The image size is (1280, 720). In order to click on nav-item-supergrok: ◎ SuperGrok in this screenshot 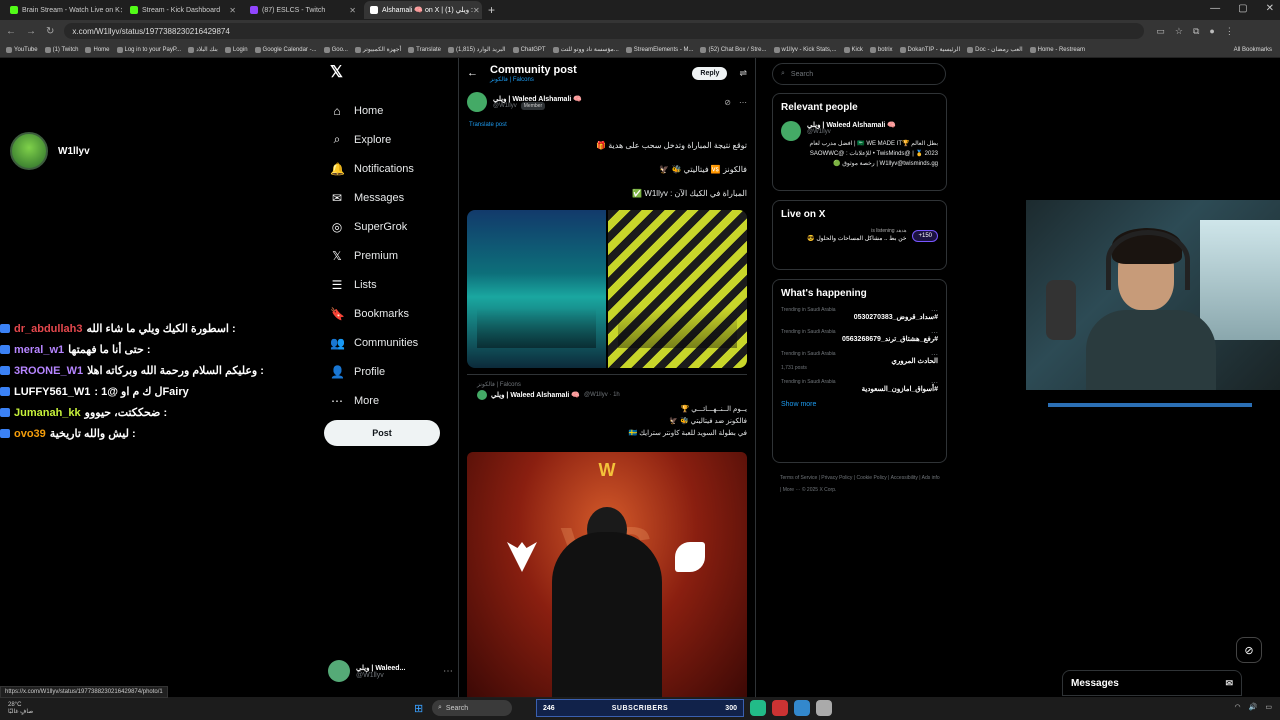, I will do `click(389, 226)`.